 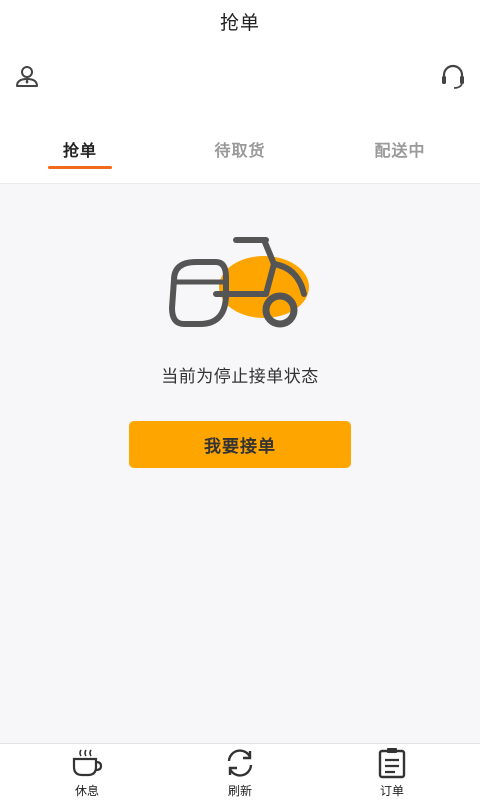 What do you see at coordinates (240, 444) in the screenshot?
I see `start-accepting-orders-button: 我要接单` at bounding box center [240, 444].